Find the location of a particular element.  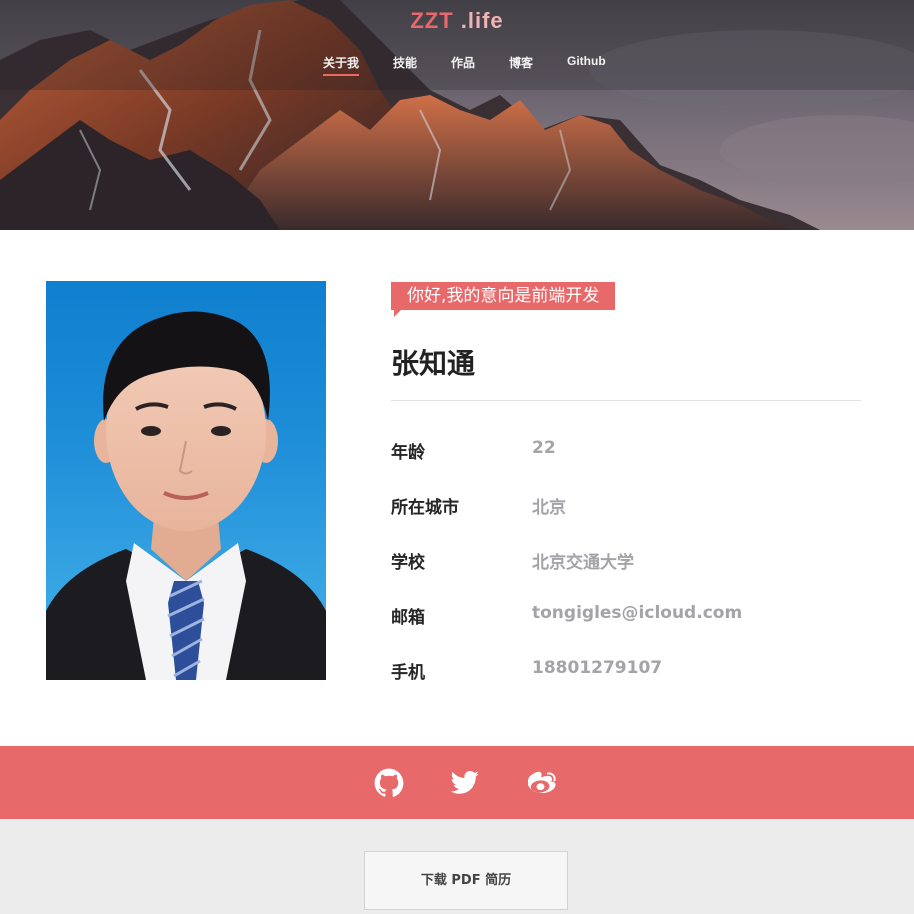

logo-suffix: .life is located at coordinates (482, 20).